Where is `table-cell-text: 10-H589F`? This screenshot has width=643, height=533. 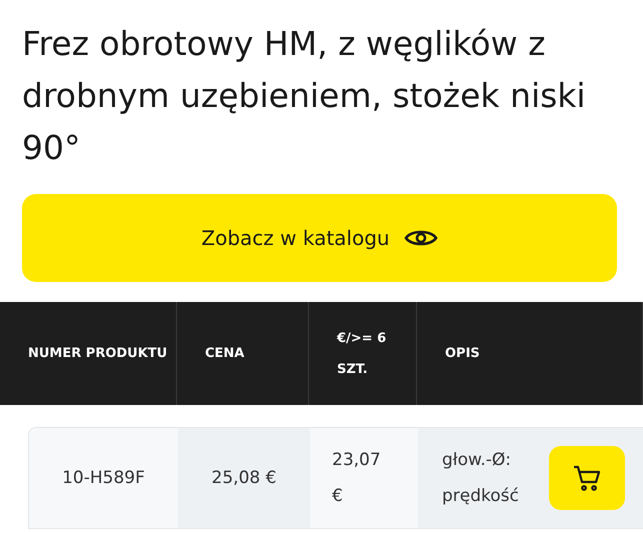 table-cell-text: 10-H589F is located at coordinates (103, 478).